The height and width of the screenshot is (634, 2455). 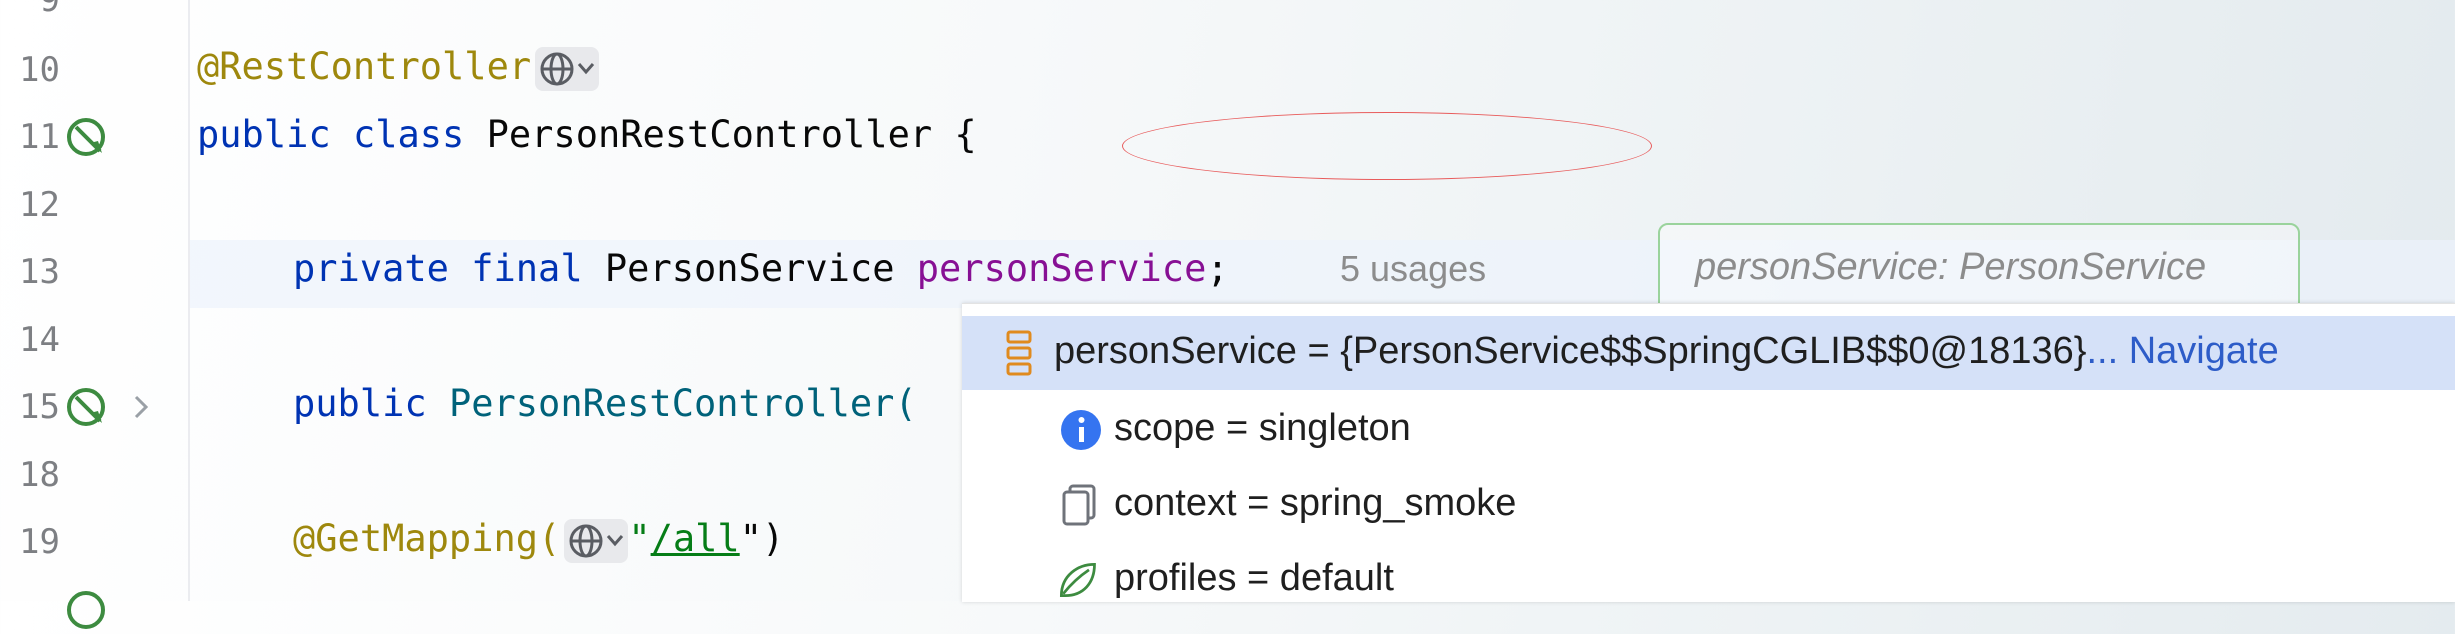 What do you see at coordinates (1254, 578) in the screenshot?
I see `profiles-text: profiles = default` at bounding box center [1254, 578].